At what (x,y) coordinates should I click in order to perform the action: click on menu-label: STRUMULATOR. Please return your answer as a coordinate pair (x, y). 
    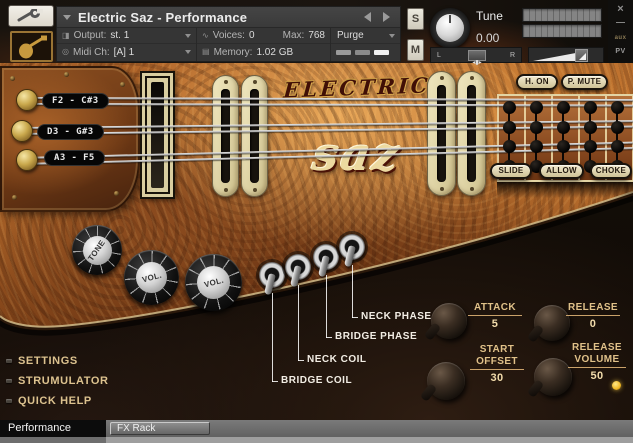
    Looking at the image, I should click on (63, 381).